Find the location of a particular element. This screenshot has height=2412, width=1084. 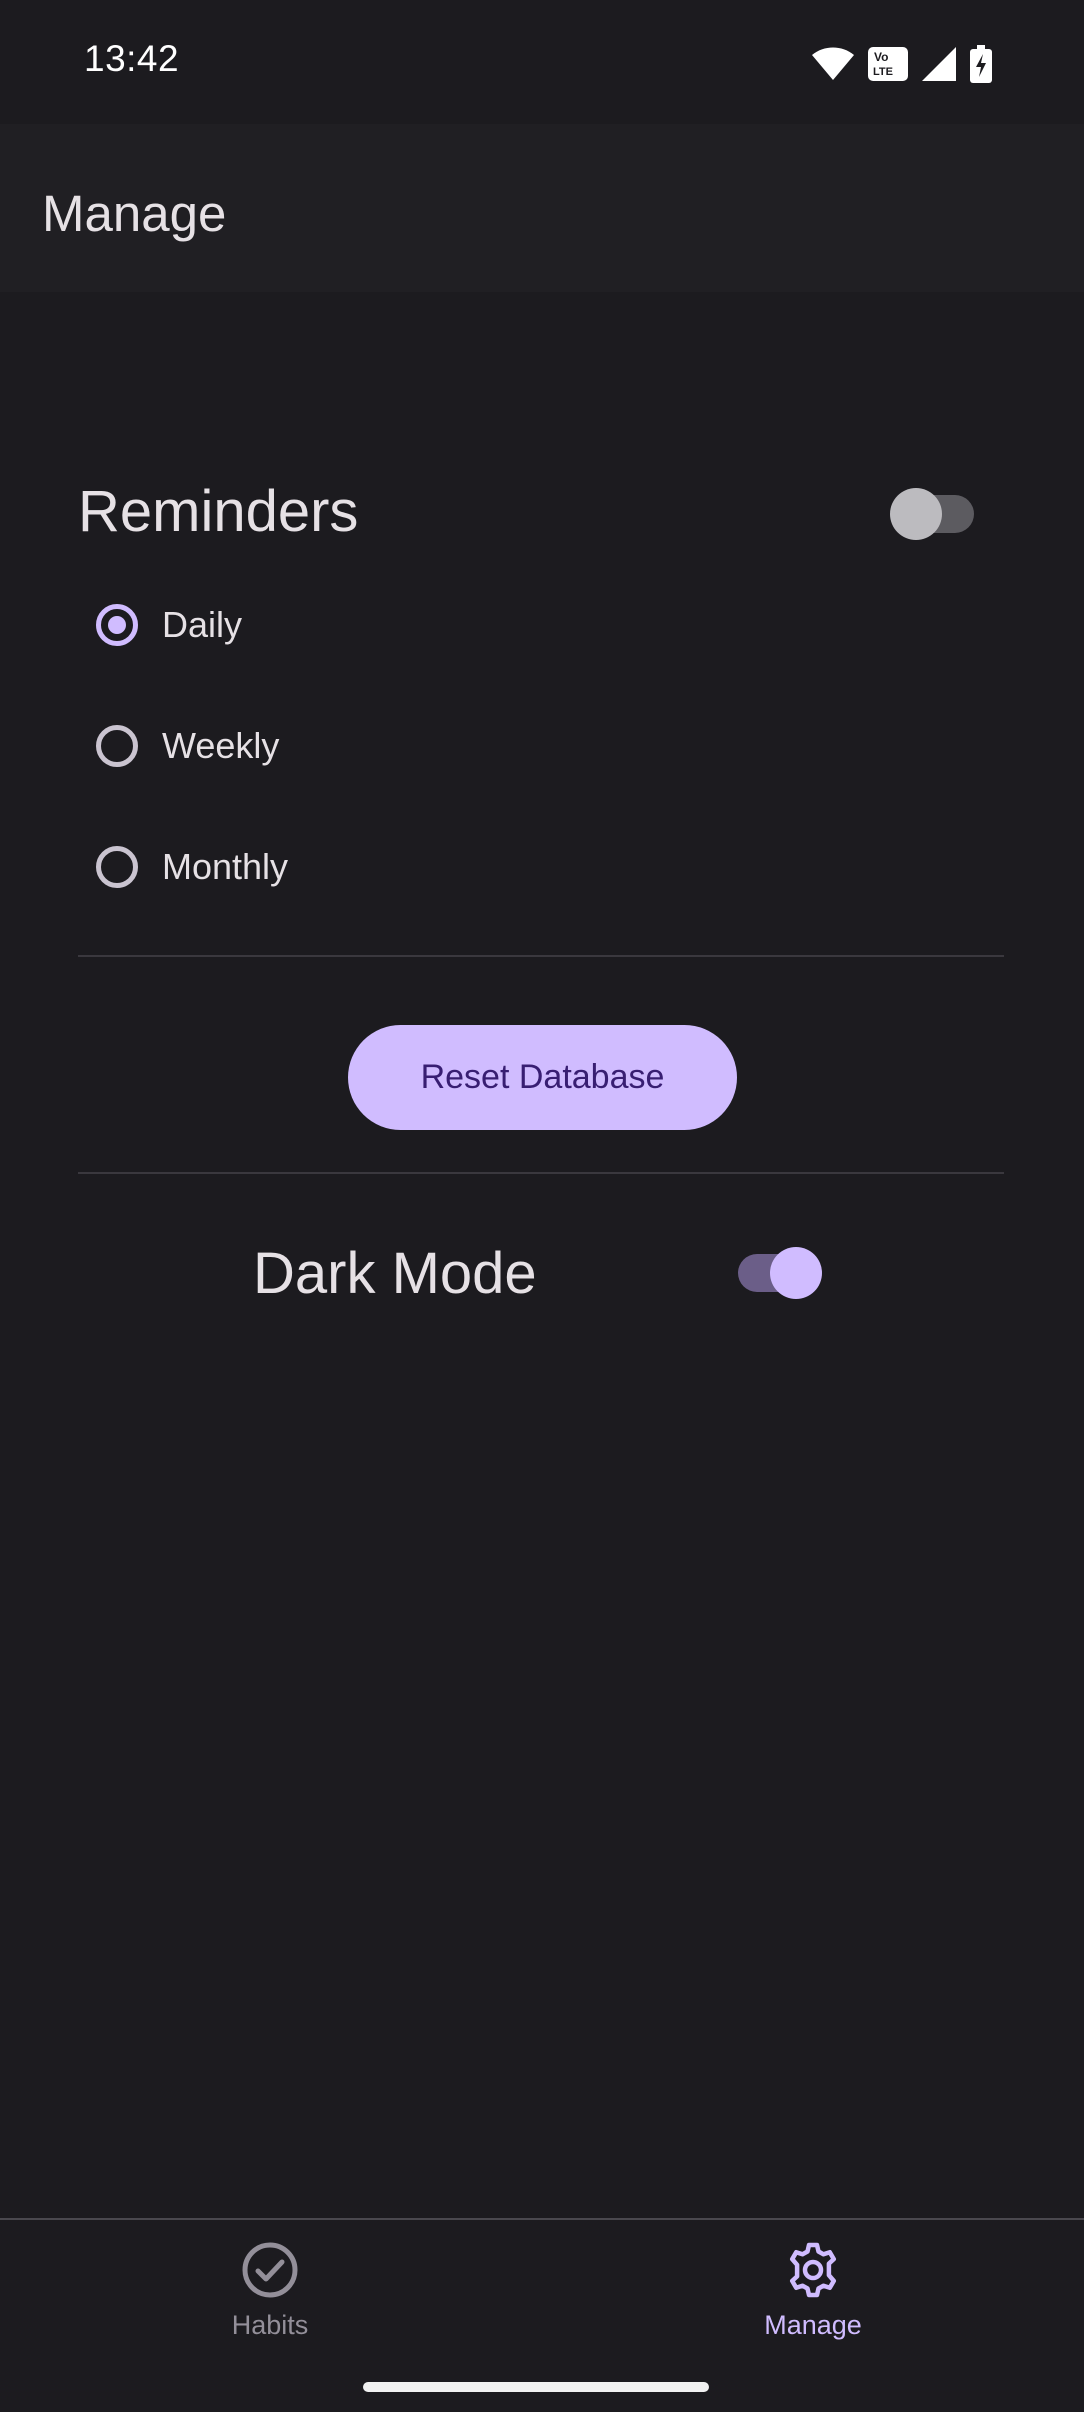

radio-option-monthly: Monthly is located at coordinates (192, 867).